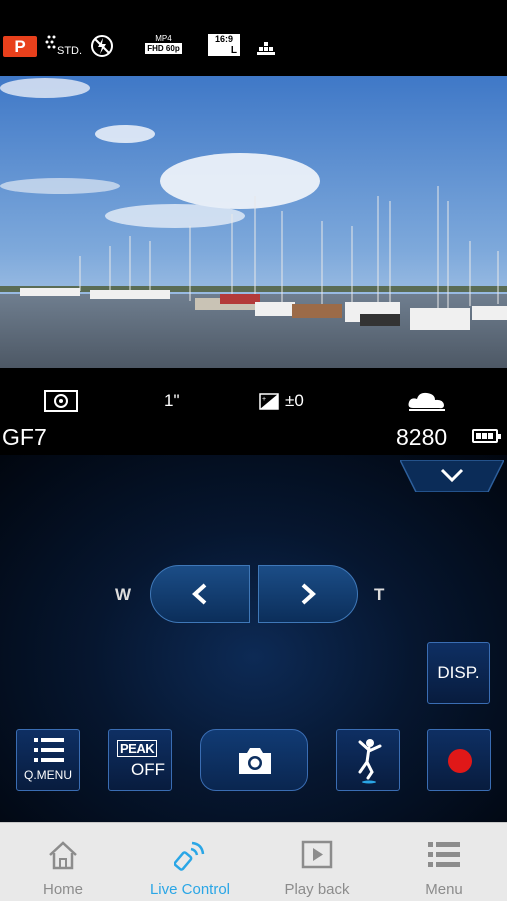 This screenshot has width=507, height=901. I want to click on camera-model: GF7, so click(24, 437).